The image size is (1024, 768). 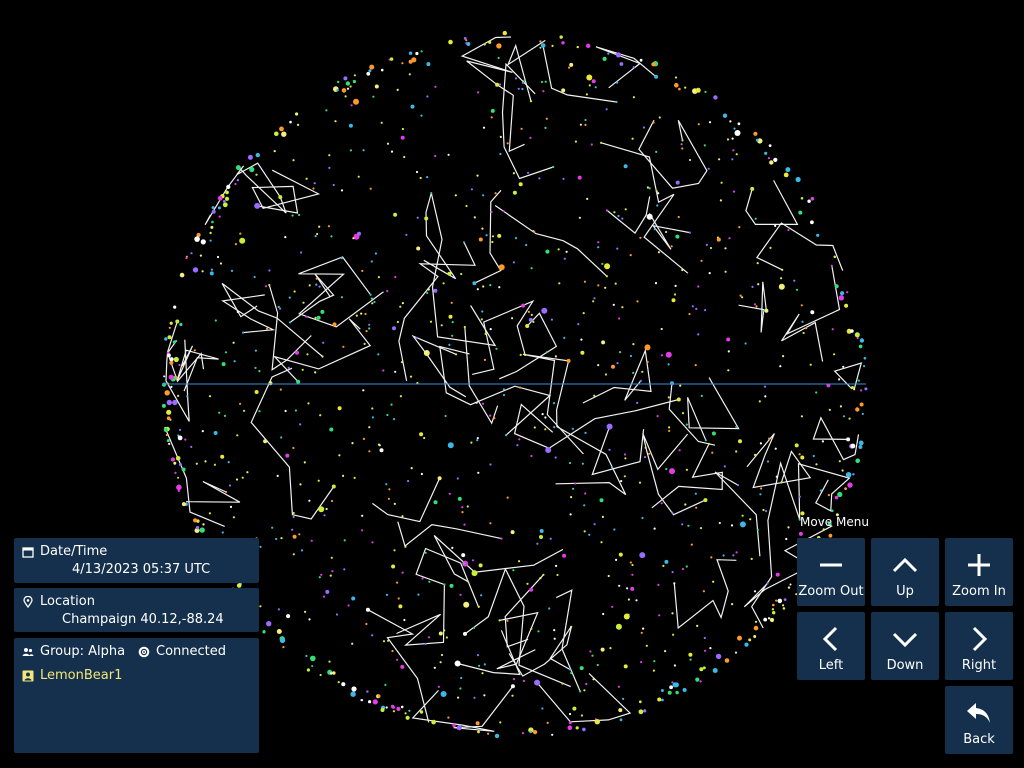 I want to click on left-button: Left, so click(x=831, y=646).